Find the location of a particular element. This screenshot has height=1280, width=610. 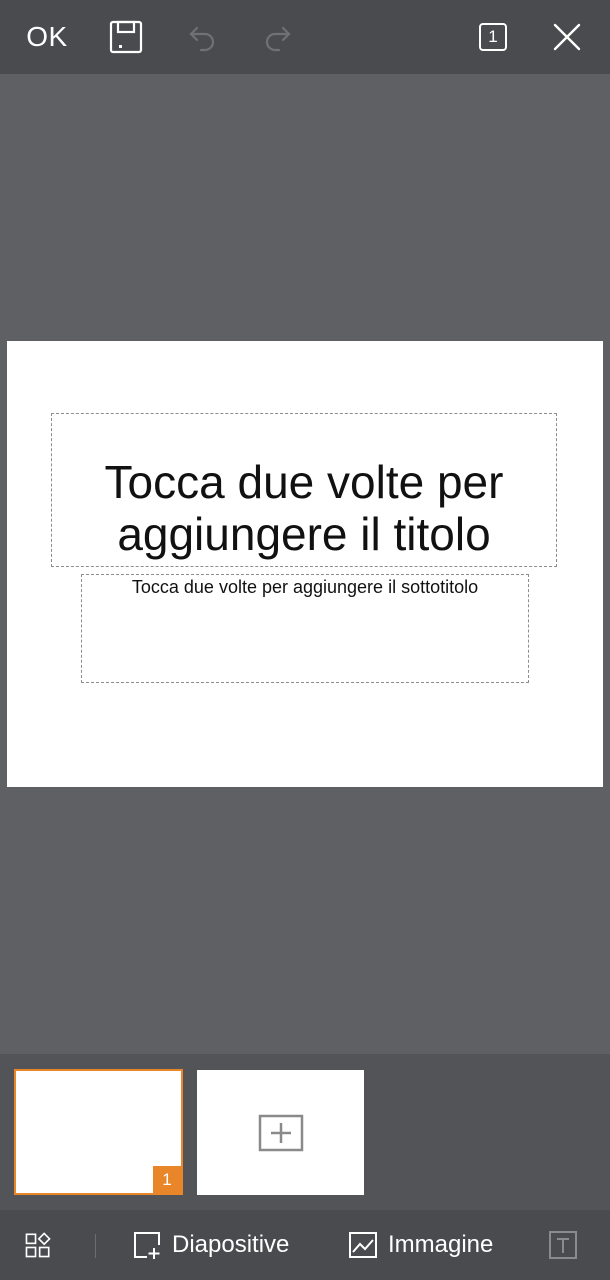

top-toolbar: OK 1 is located at coordinates (305, 37).